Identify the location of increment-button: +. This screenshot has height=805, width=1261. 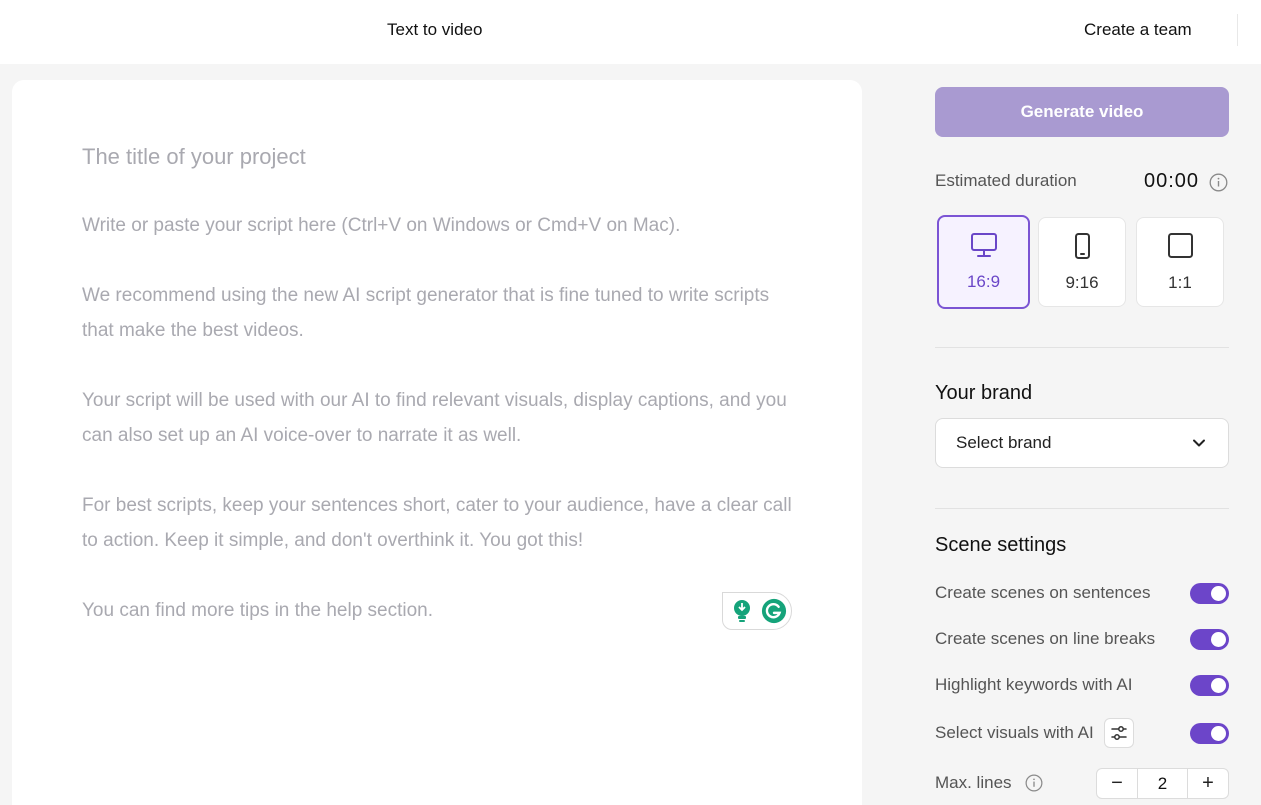
(1208, 783).